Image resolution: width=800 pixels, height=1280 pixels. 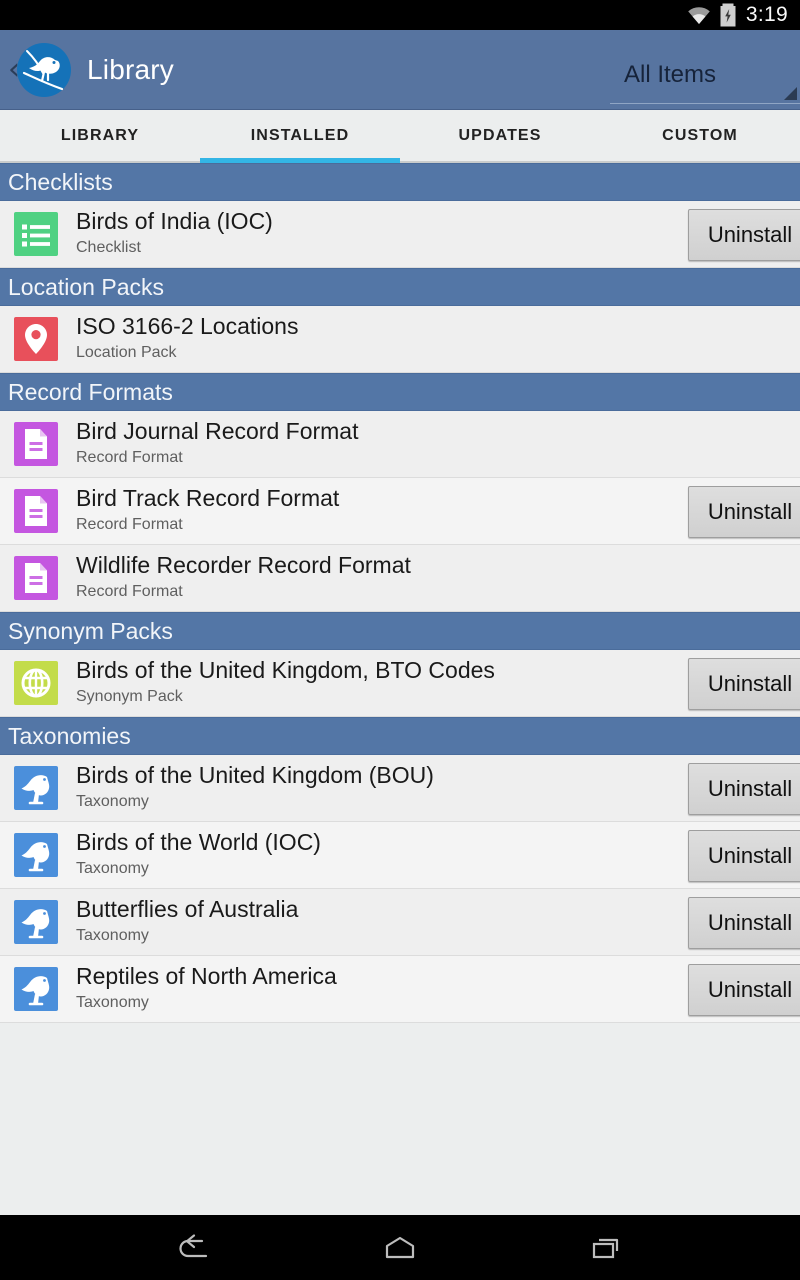 I want to click on section-title: Checklists, so click(x=60, y=181).